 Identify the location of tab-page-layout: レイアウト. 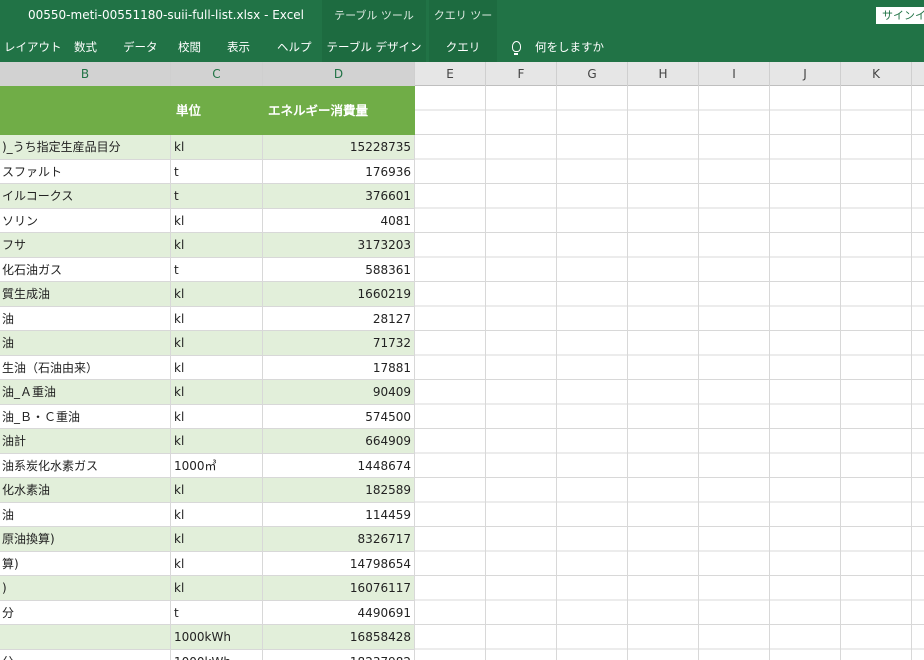
(33, 47).